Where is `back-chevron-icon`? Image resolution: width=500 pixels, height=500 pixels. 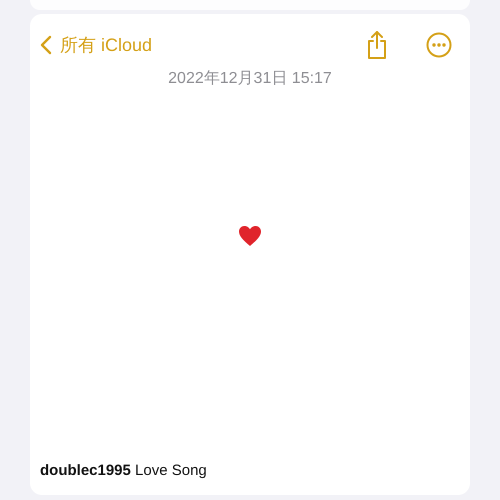
back-chevron-icon is located at coordinates (46, 45).